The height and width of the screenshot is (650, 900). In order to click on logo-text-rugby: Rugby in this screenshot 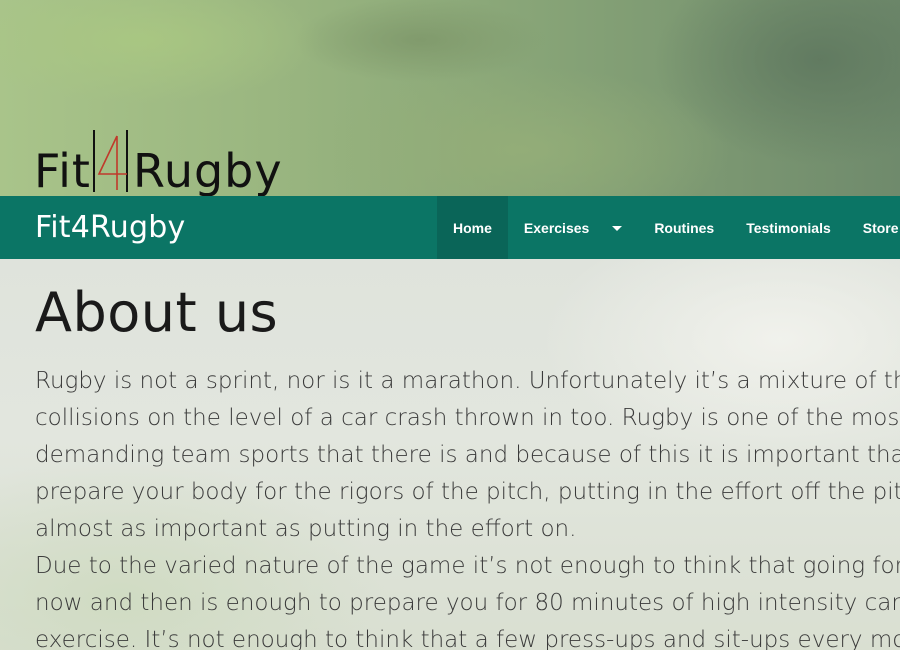, I will do `click(207, 170)`.